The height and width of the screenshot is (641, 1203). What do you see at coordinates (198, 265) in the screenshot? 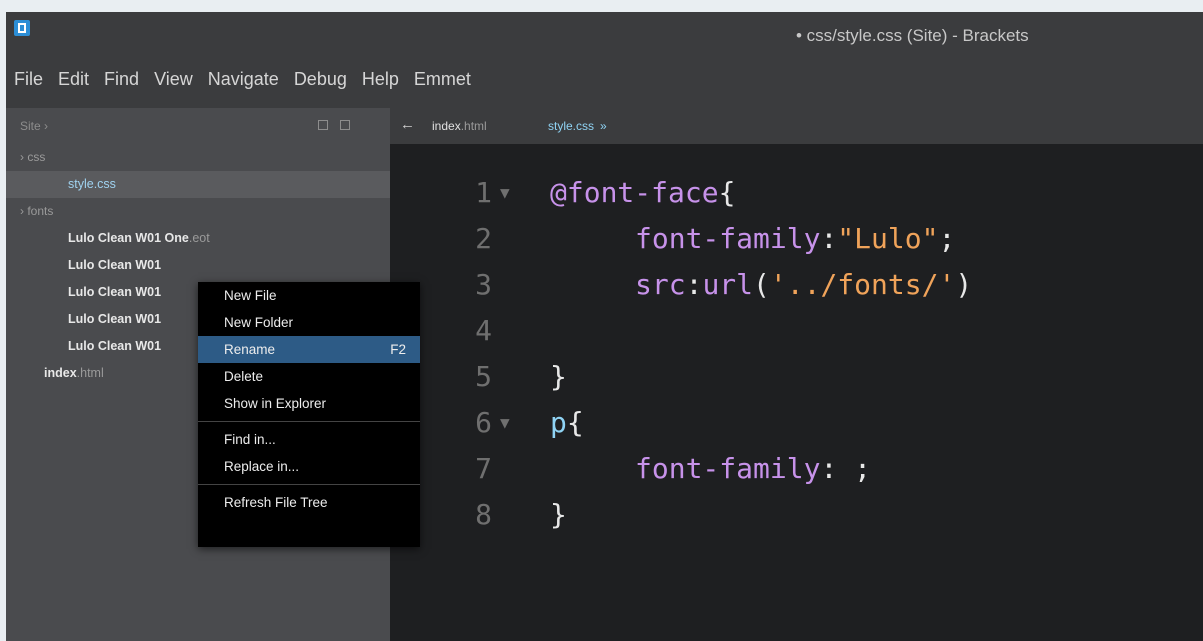
I see `tree-file: Lulo Clean W01` at bounding box center [198, 265].